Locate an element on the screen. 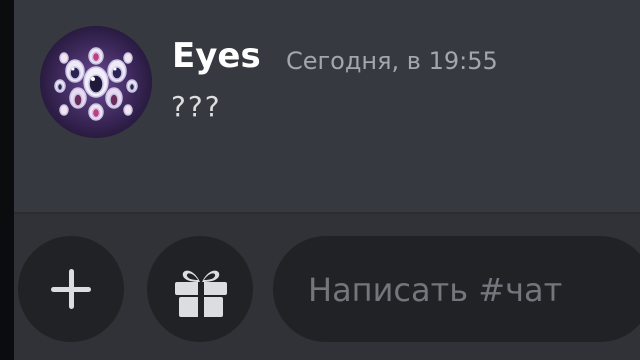 The image size is (640, 360). left-edge-bar is located at coordinates (7, 180).